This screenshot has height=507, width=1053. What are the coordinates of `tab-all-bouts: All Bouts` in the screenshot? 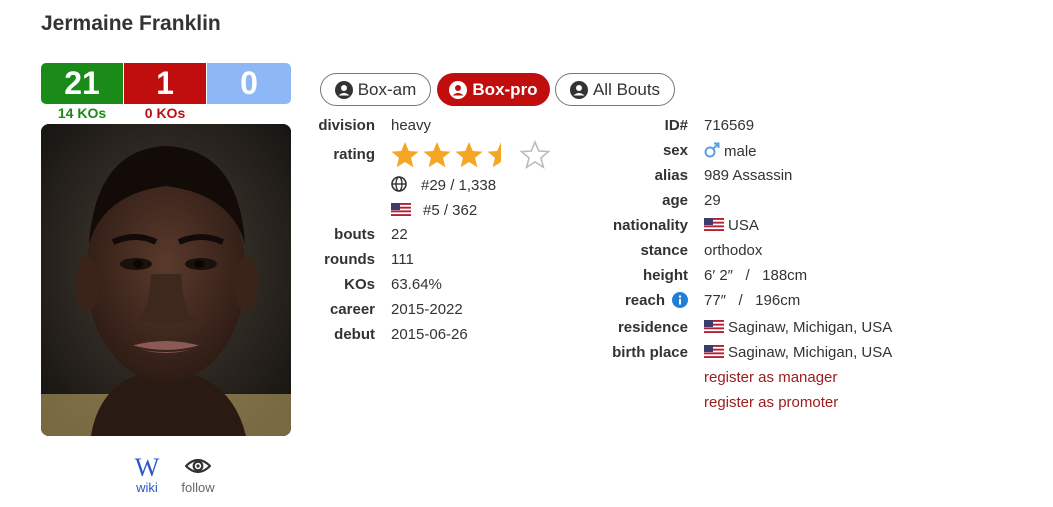 It's located at (615, 89).